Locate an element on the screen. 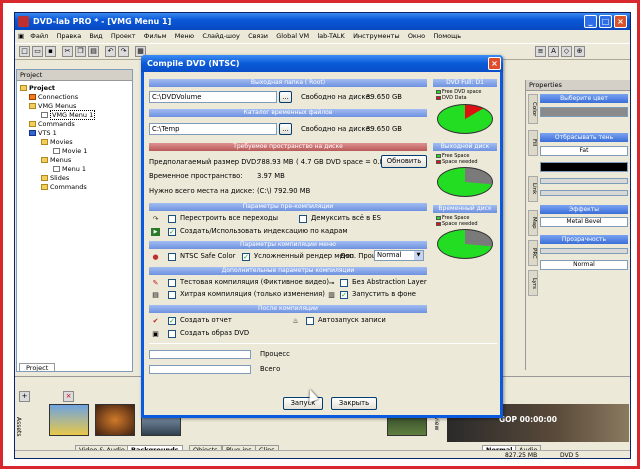 The width and height of the screenshot is (640, 469). open-icon: ▭ is located at coordinates (37, 51).